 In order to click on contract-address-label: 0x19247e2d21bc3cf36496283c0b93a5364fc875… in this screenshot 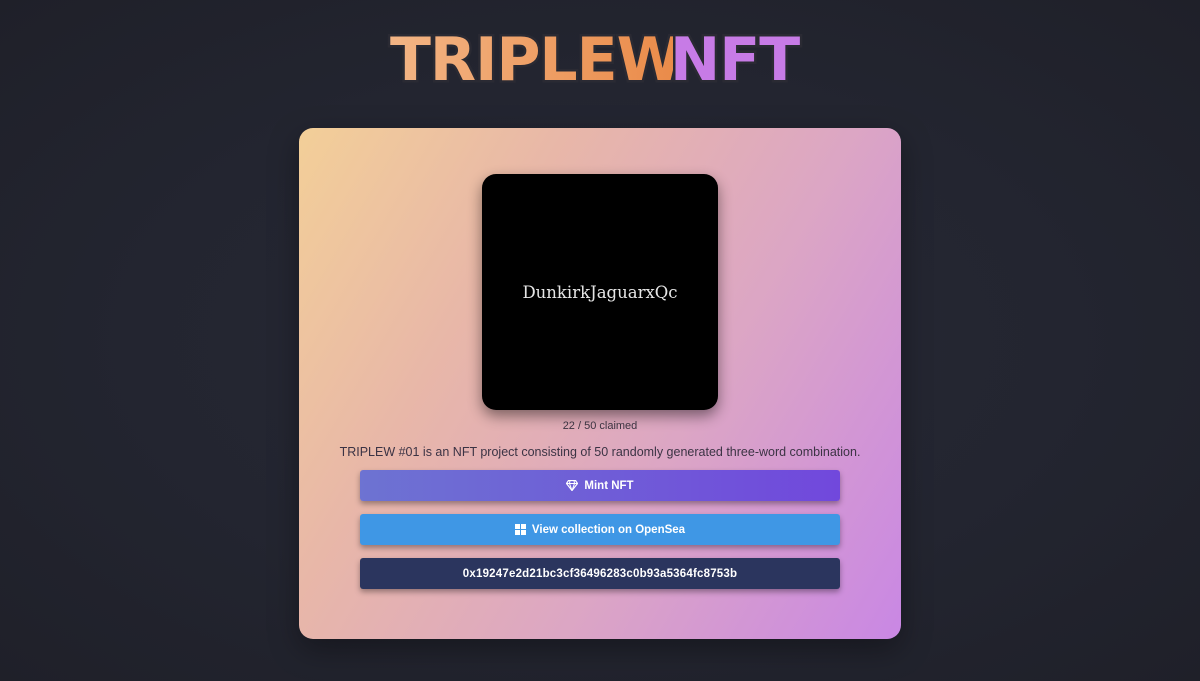, I will do `click(600, 573)`.